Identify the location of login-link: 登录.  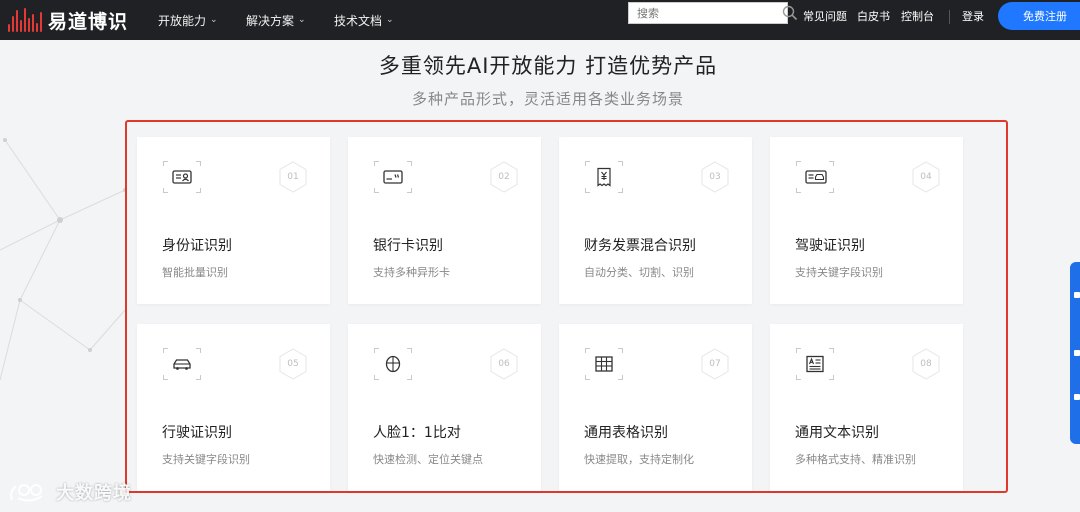
(973, 16).